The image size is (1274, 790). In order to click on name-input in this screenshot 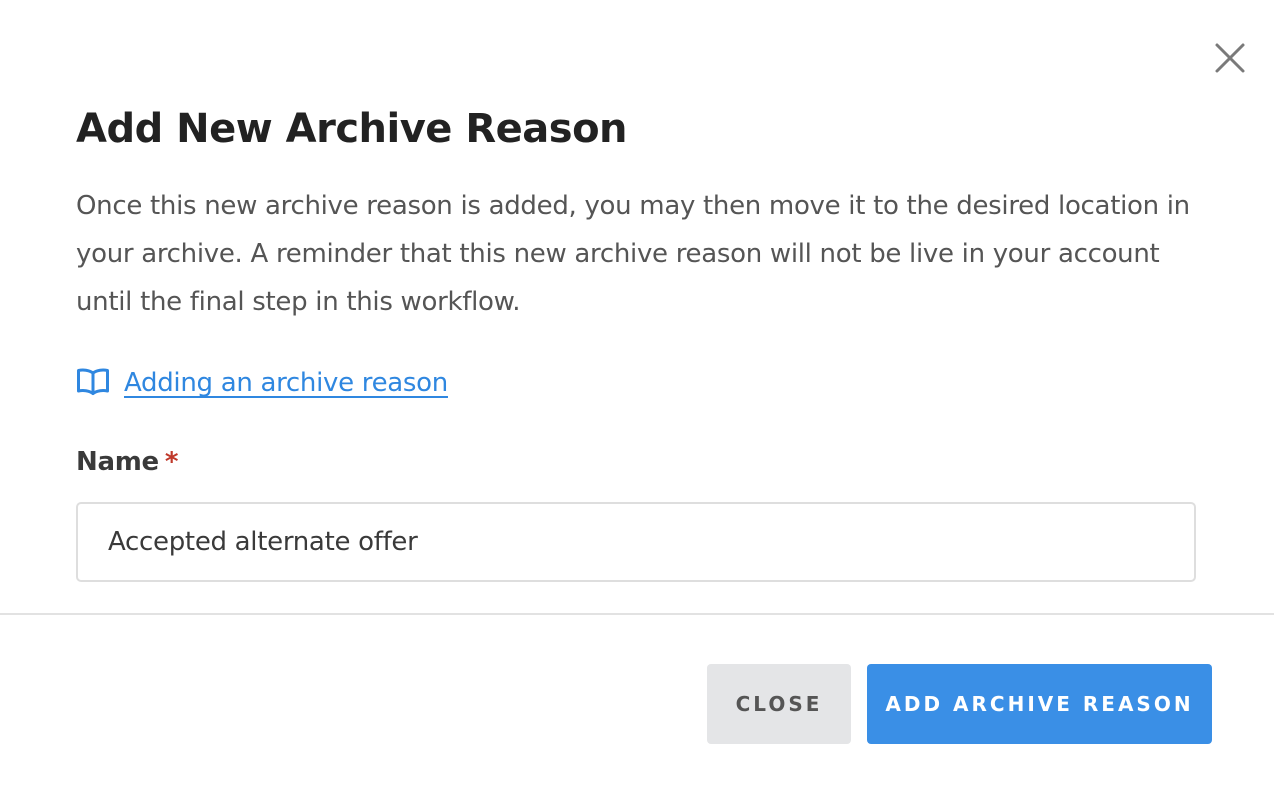, I will do `click(636, 542)`.